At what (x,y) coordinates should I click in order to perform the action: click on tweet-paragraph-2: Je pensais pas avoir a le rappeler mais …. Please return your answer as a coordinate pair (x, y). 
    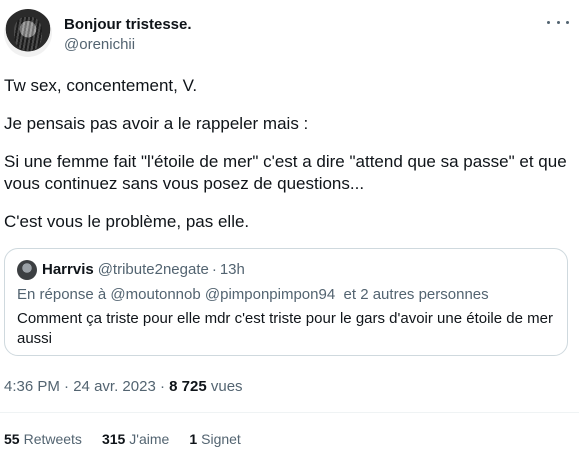
    Looking at the image, I should click on (156, 123).